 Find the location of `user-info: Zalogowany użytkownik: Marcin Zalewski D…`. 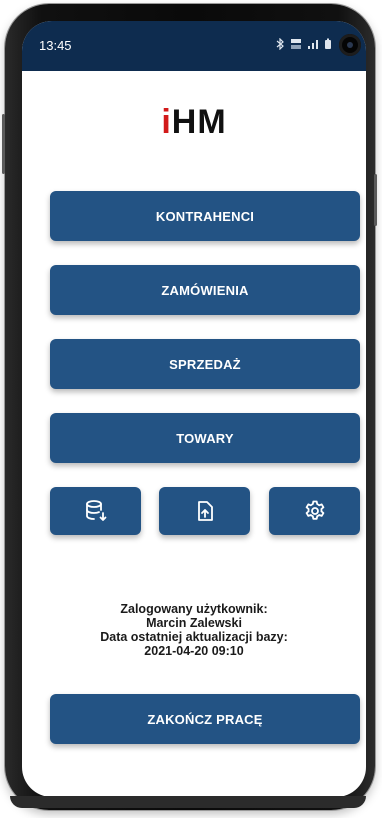

user-info: Zalogowany użytkownik: Marcin Zalewski D… is located at coordinates (194, 630).